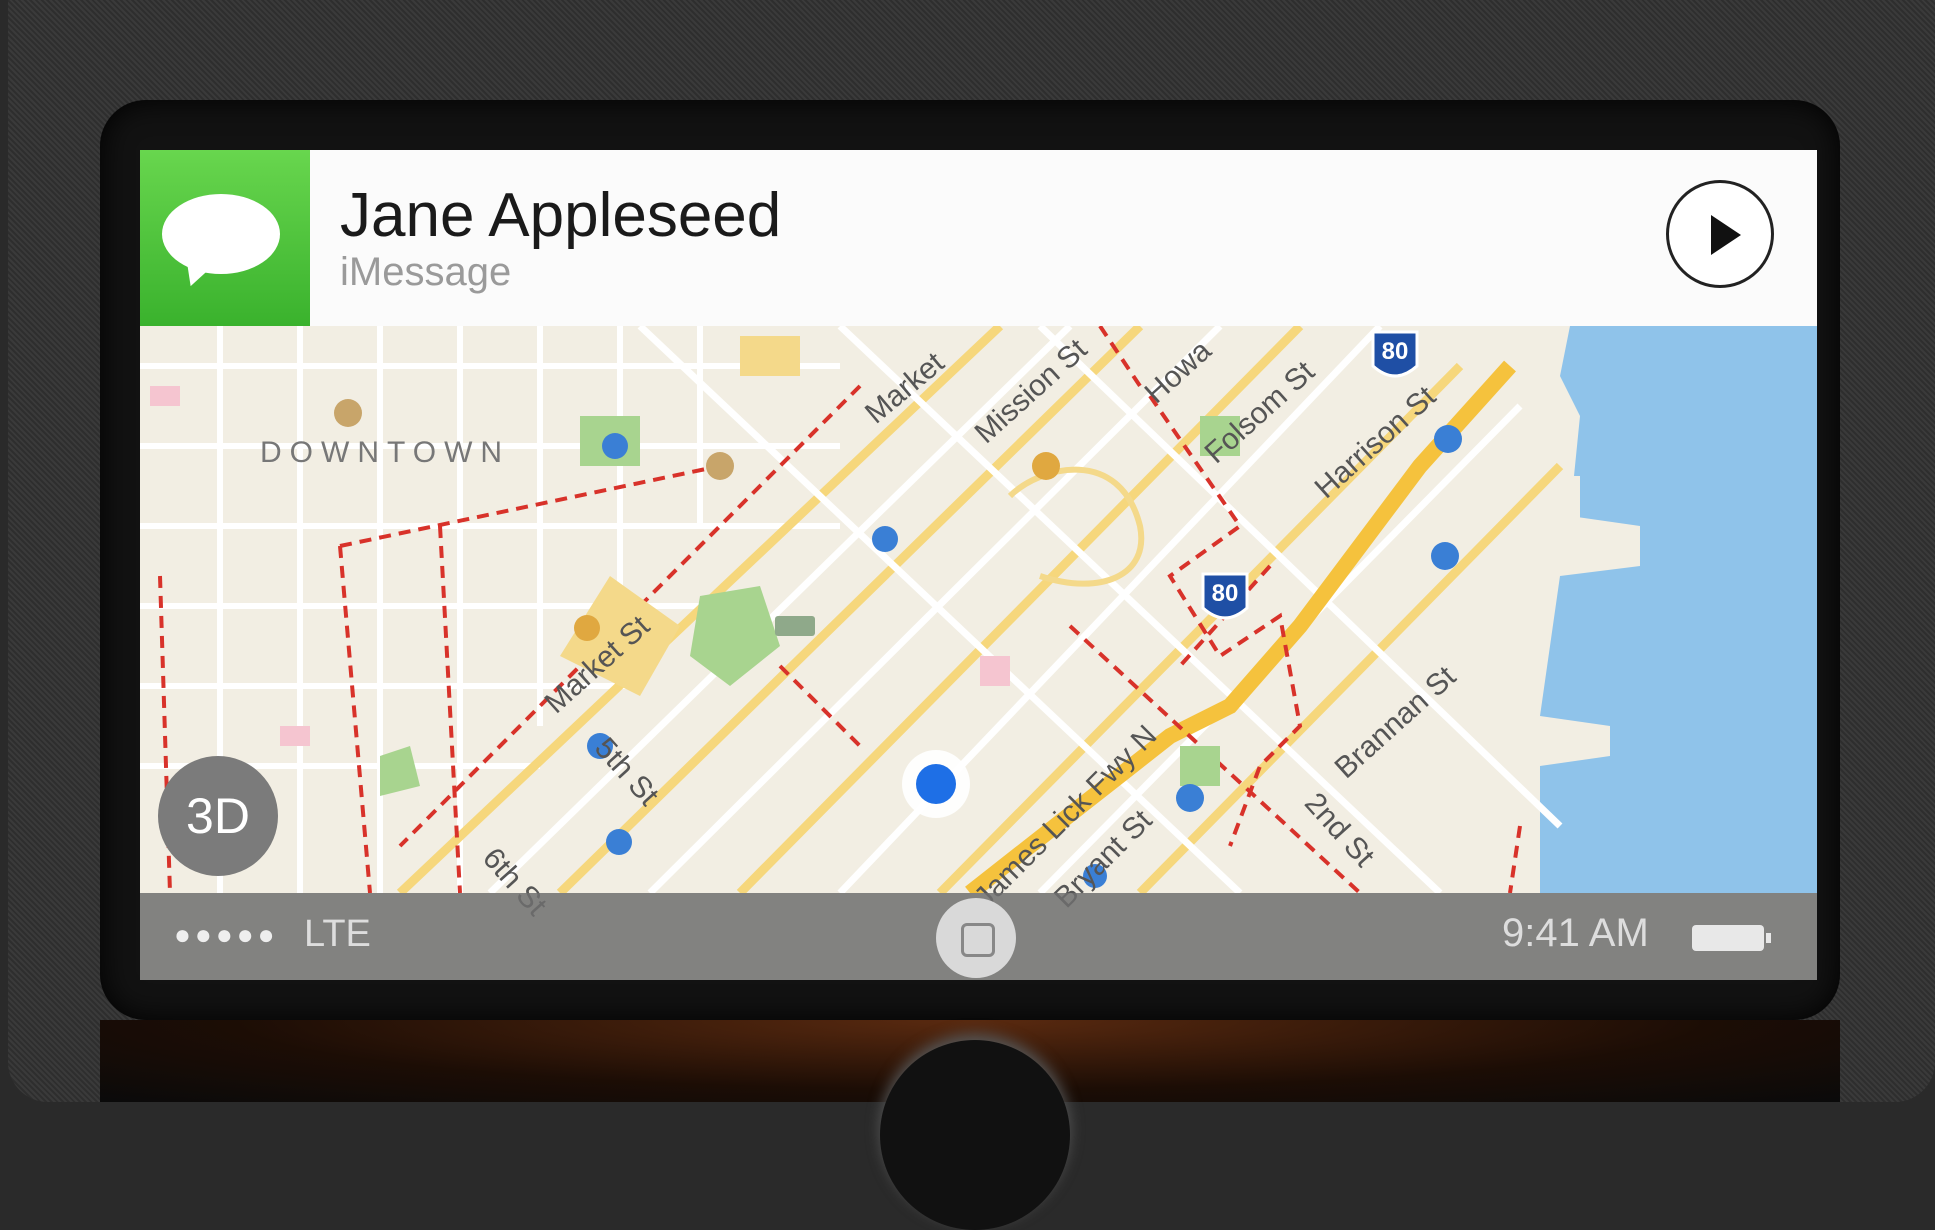 The width and height of the screenshot is (1935, 1230). I want to click on status-bar: ●●●●● LTE 9:41 AM, so click(978, 936).